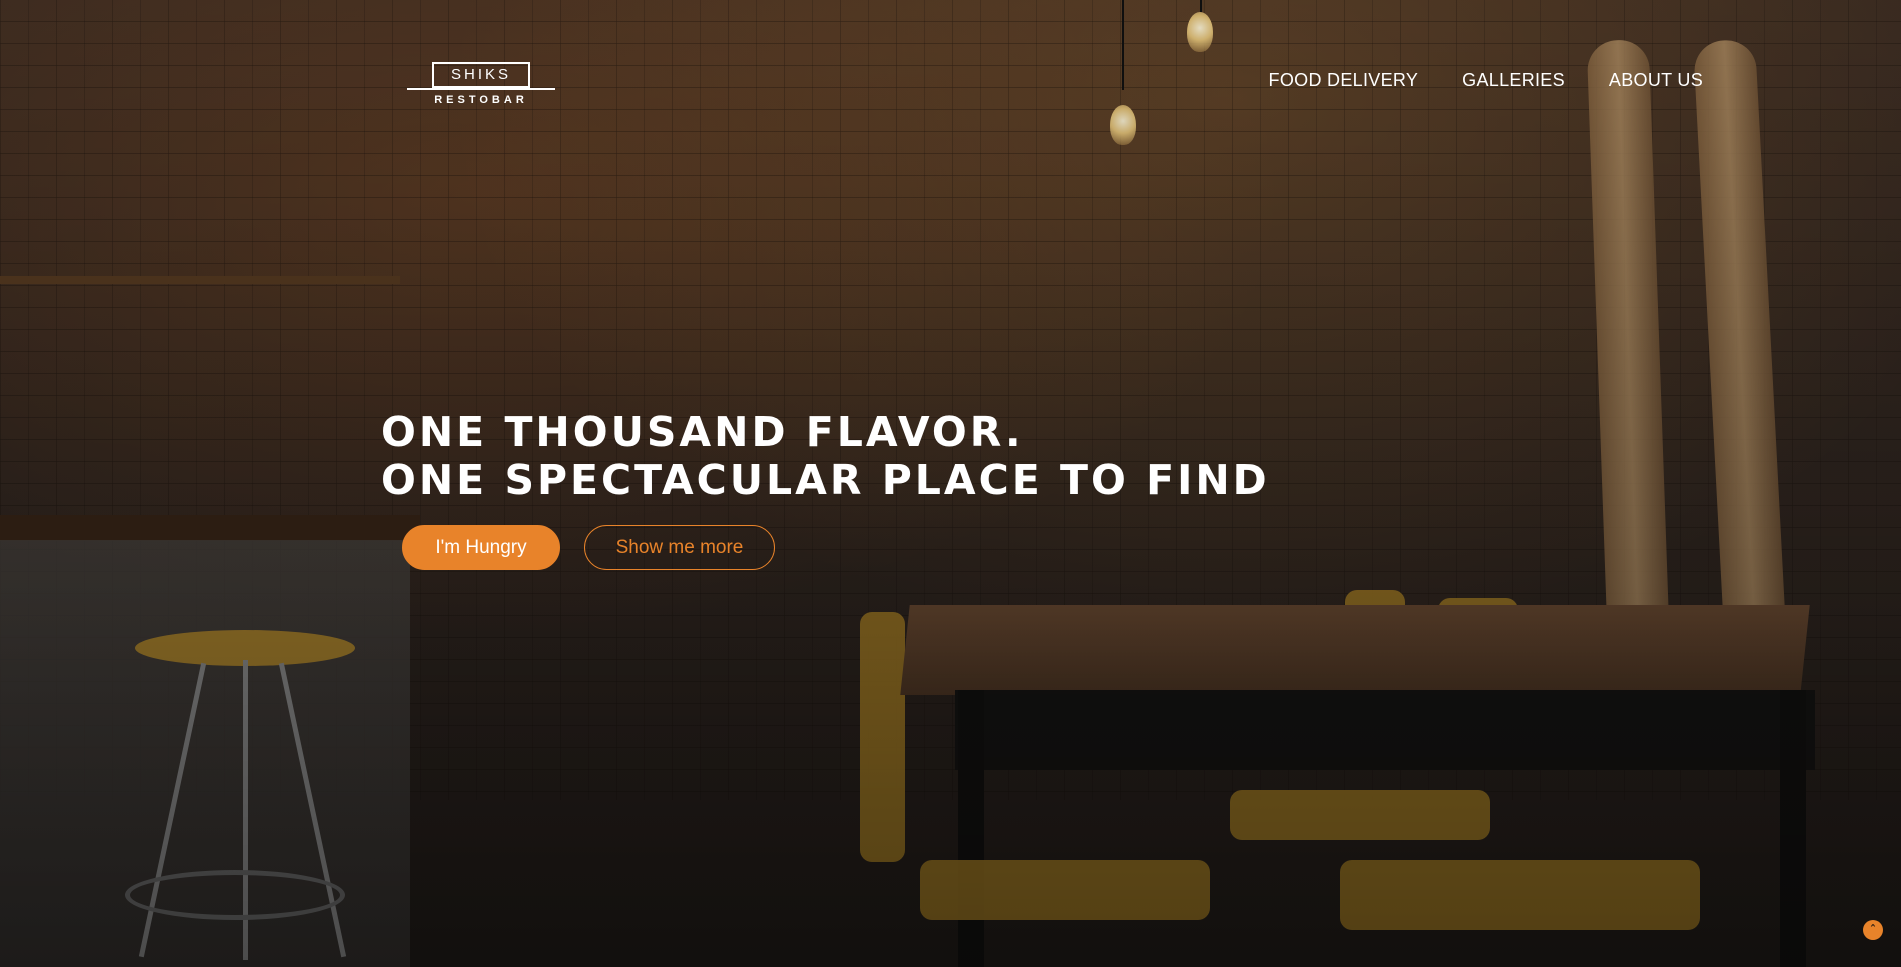 This screenshot has height=967, width=1901. Describe the element at coordinates (481, 100) in the screenshot. I see `brand-tagline: RESTOBAR` at that location.